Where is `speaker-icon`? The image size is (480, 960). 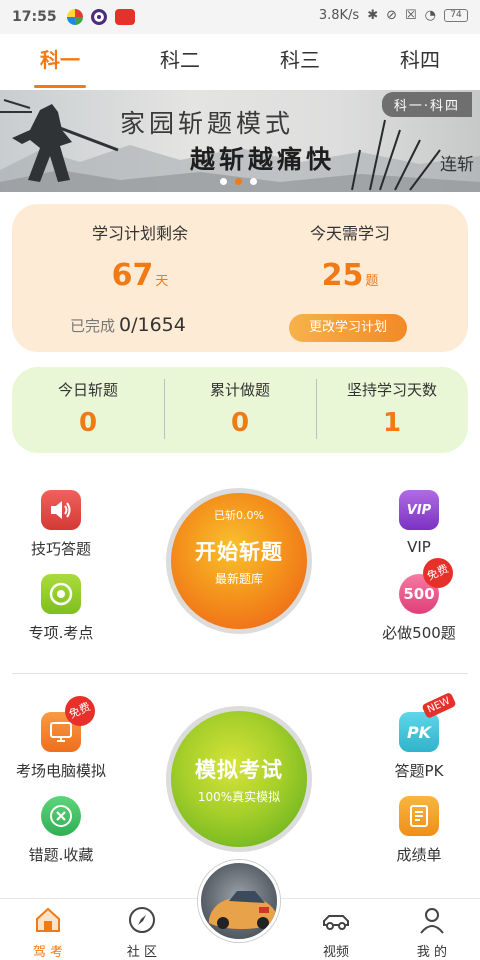 speaker-icon is located at coordinates (61, 510).